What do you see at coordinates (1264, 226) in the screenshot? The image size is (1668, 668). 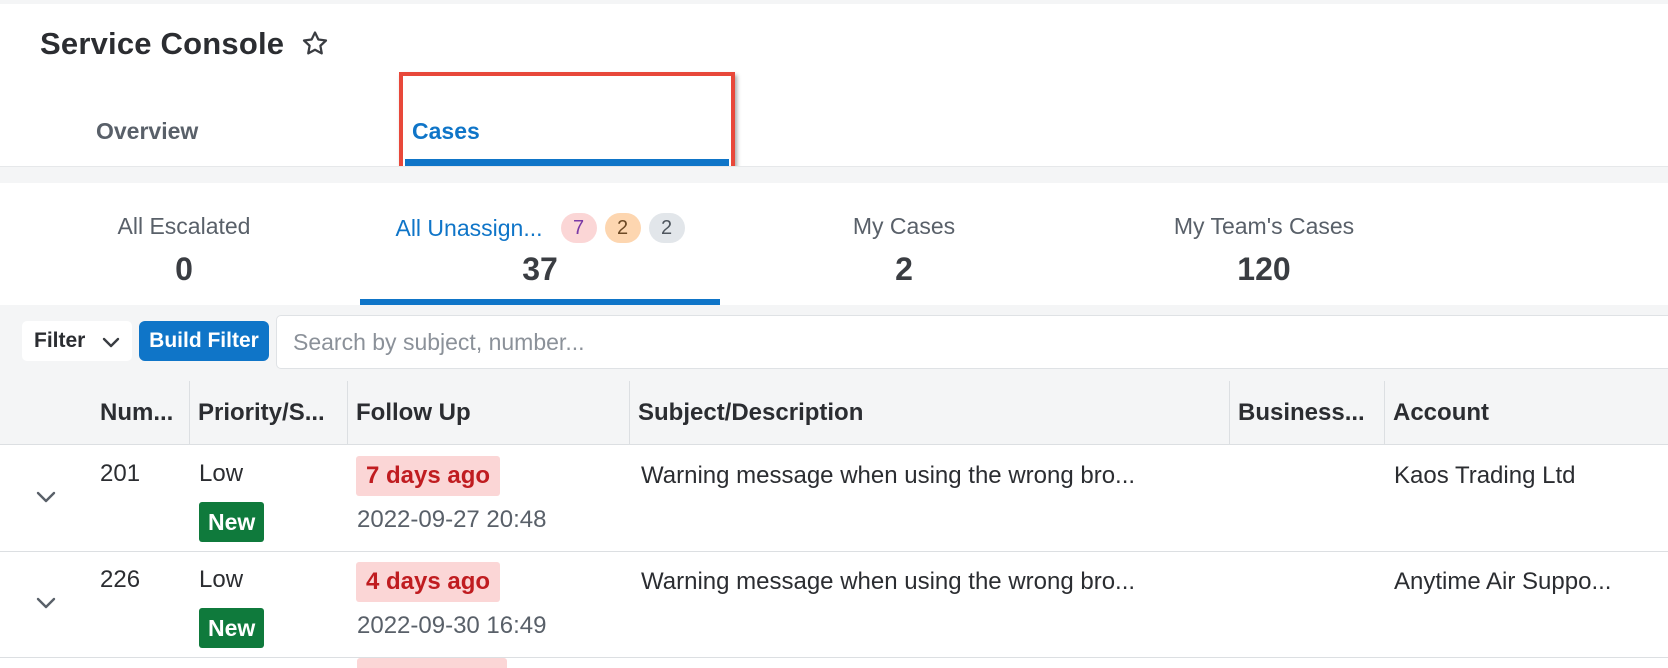 I see `subtab-label: My Team's Cases` at bounding box center [1264, 226].